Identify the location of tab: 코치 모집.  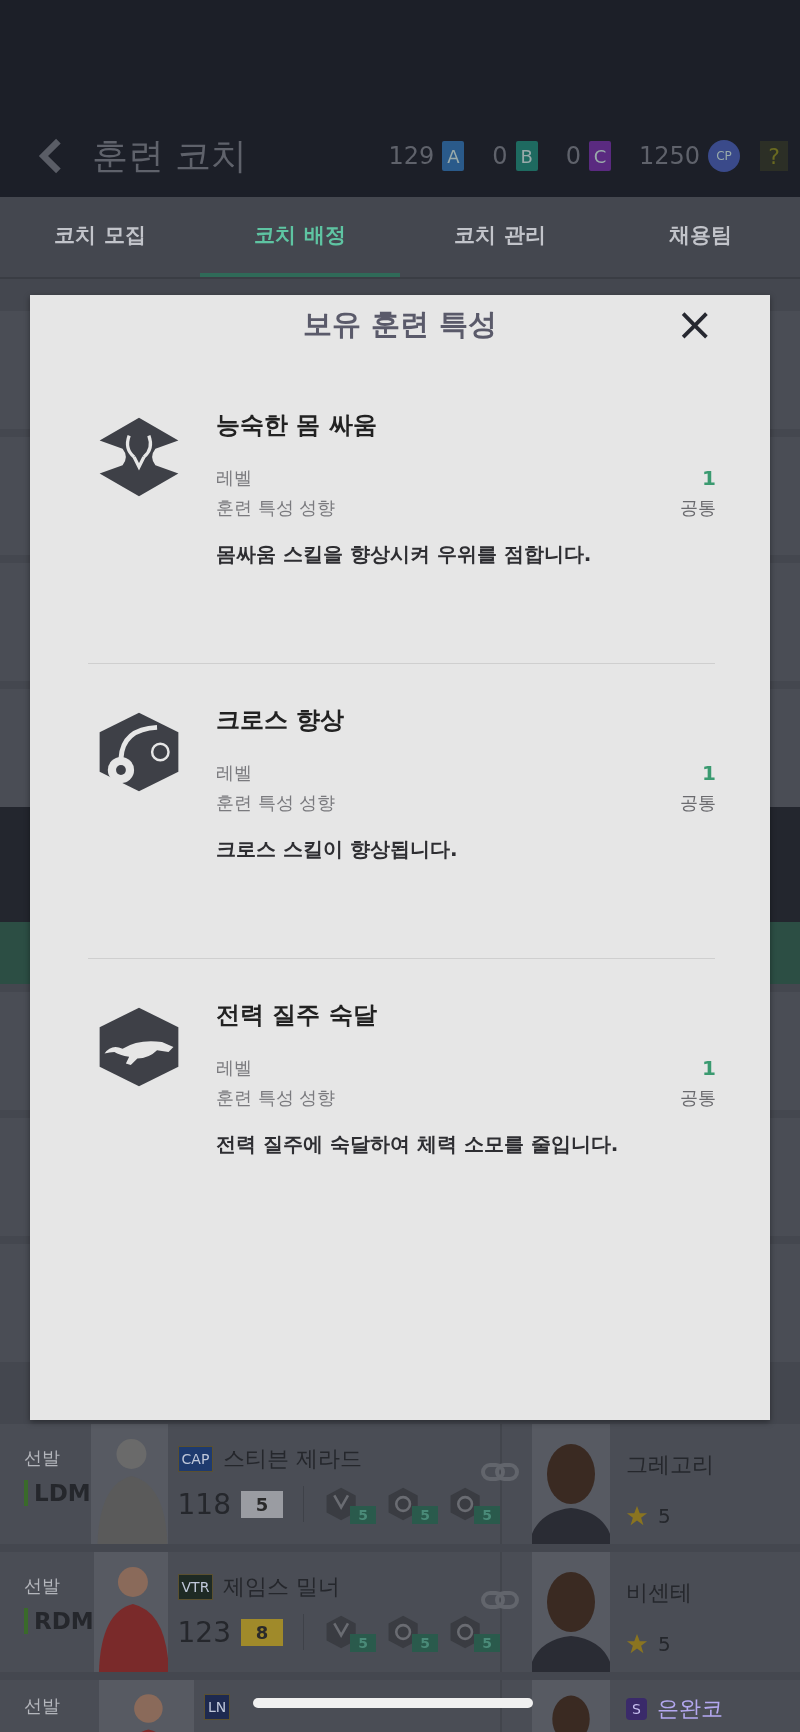
(100, 237).